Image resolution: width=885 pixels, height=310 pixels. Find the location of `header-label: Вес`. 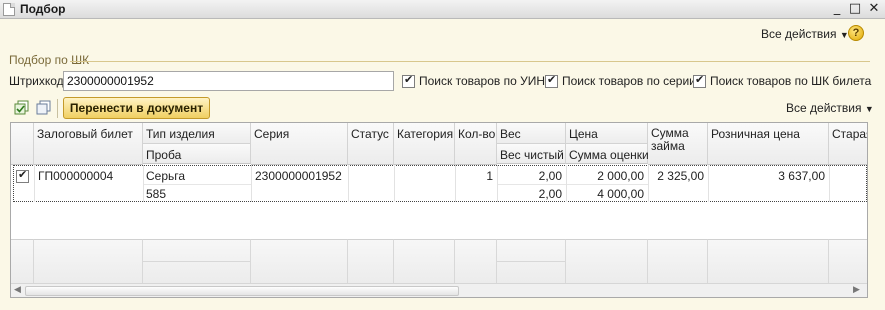

header-label: Вес is located at coordinates (510, 134).